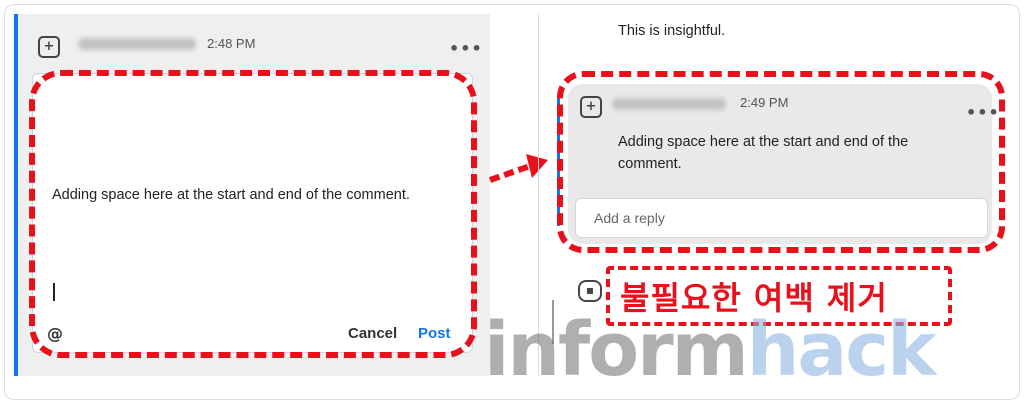 Image resolution: width=1024 pixels, height=403 pixels. Describe the element at coordinates (466, 49) in the screenshot. I see `more-icon: •••` at that location.